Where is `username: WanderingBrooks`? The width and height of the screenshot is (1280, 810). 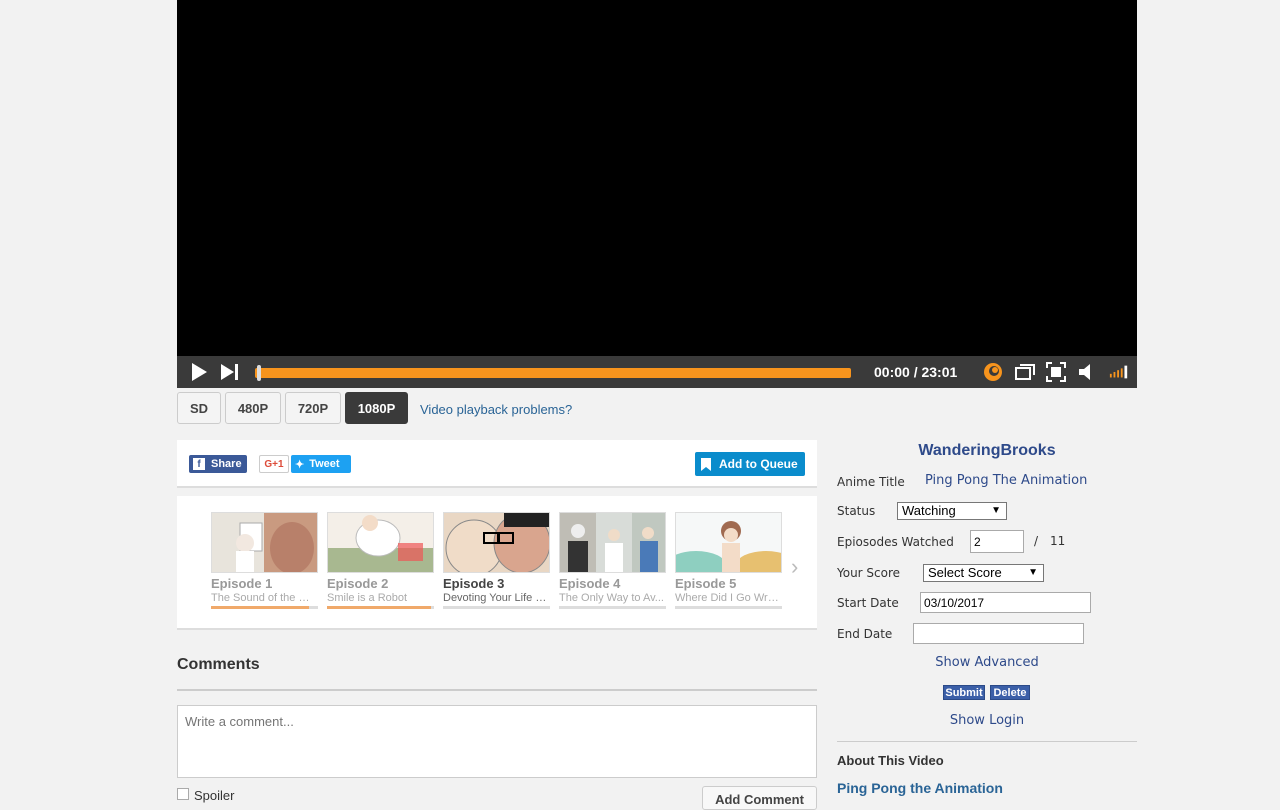
username: WanderingBrooks is located at coordinates (987, 450).